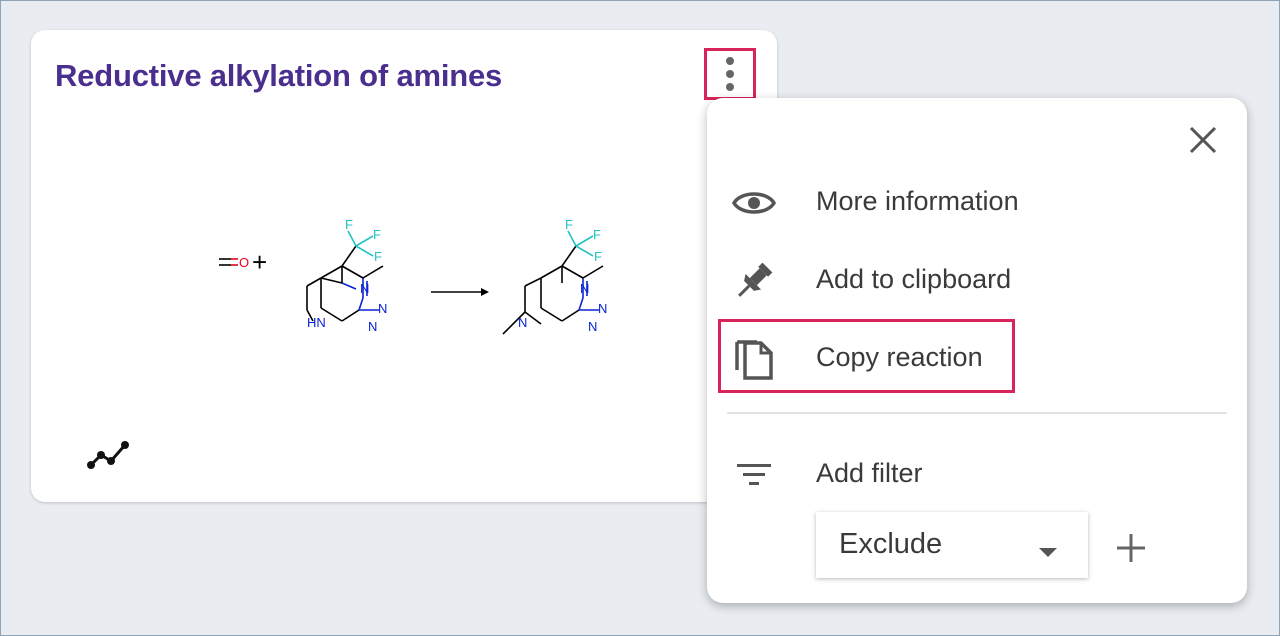 The height and width of the screenshot is (636, 1280). I want to click on hn-atom-label: HN, so click(316, 322).